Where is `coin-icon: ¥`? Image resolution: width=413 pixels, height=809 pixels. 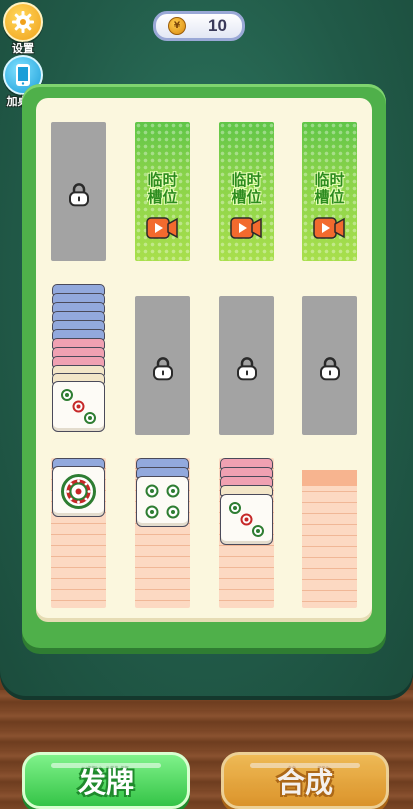 coin-icon: ¥ is located at coordinates (177, 26).